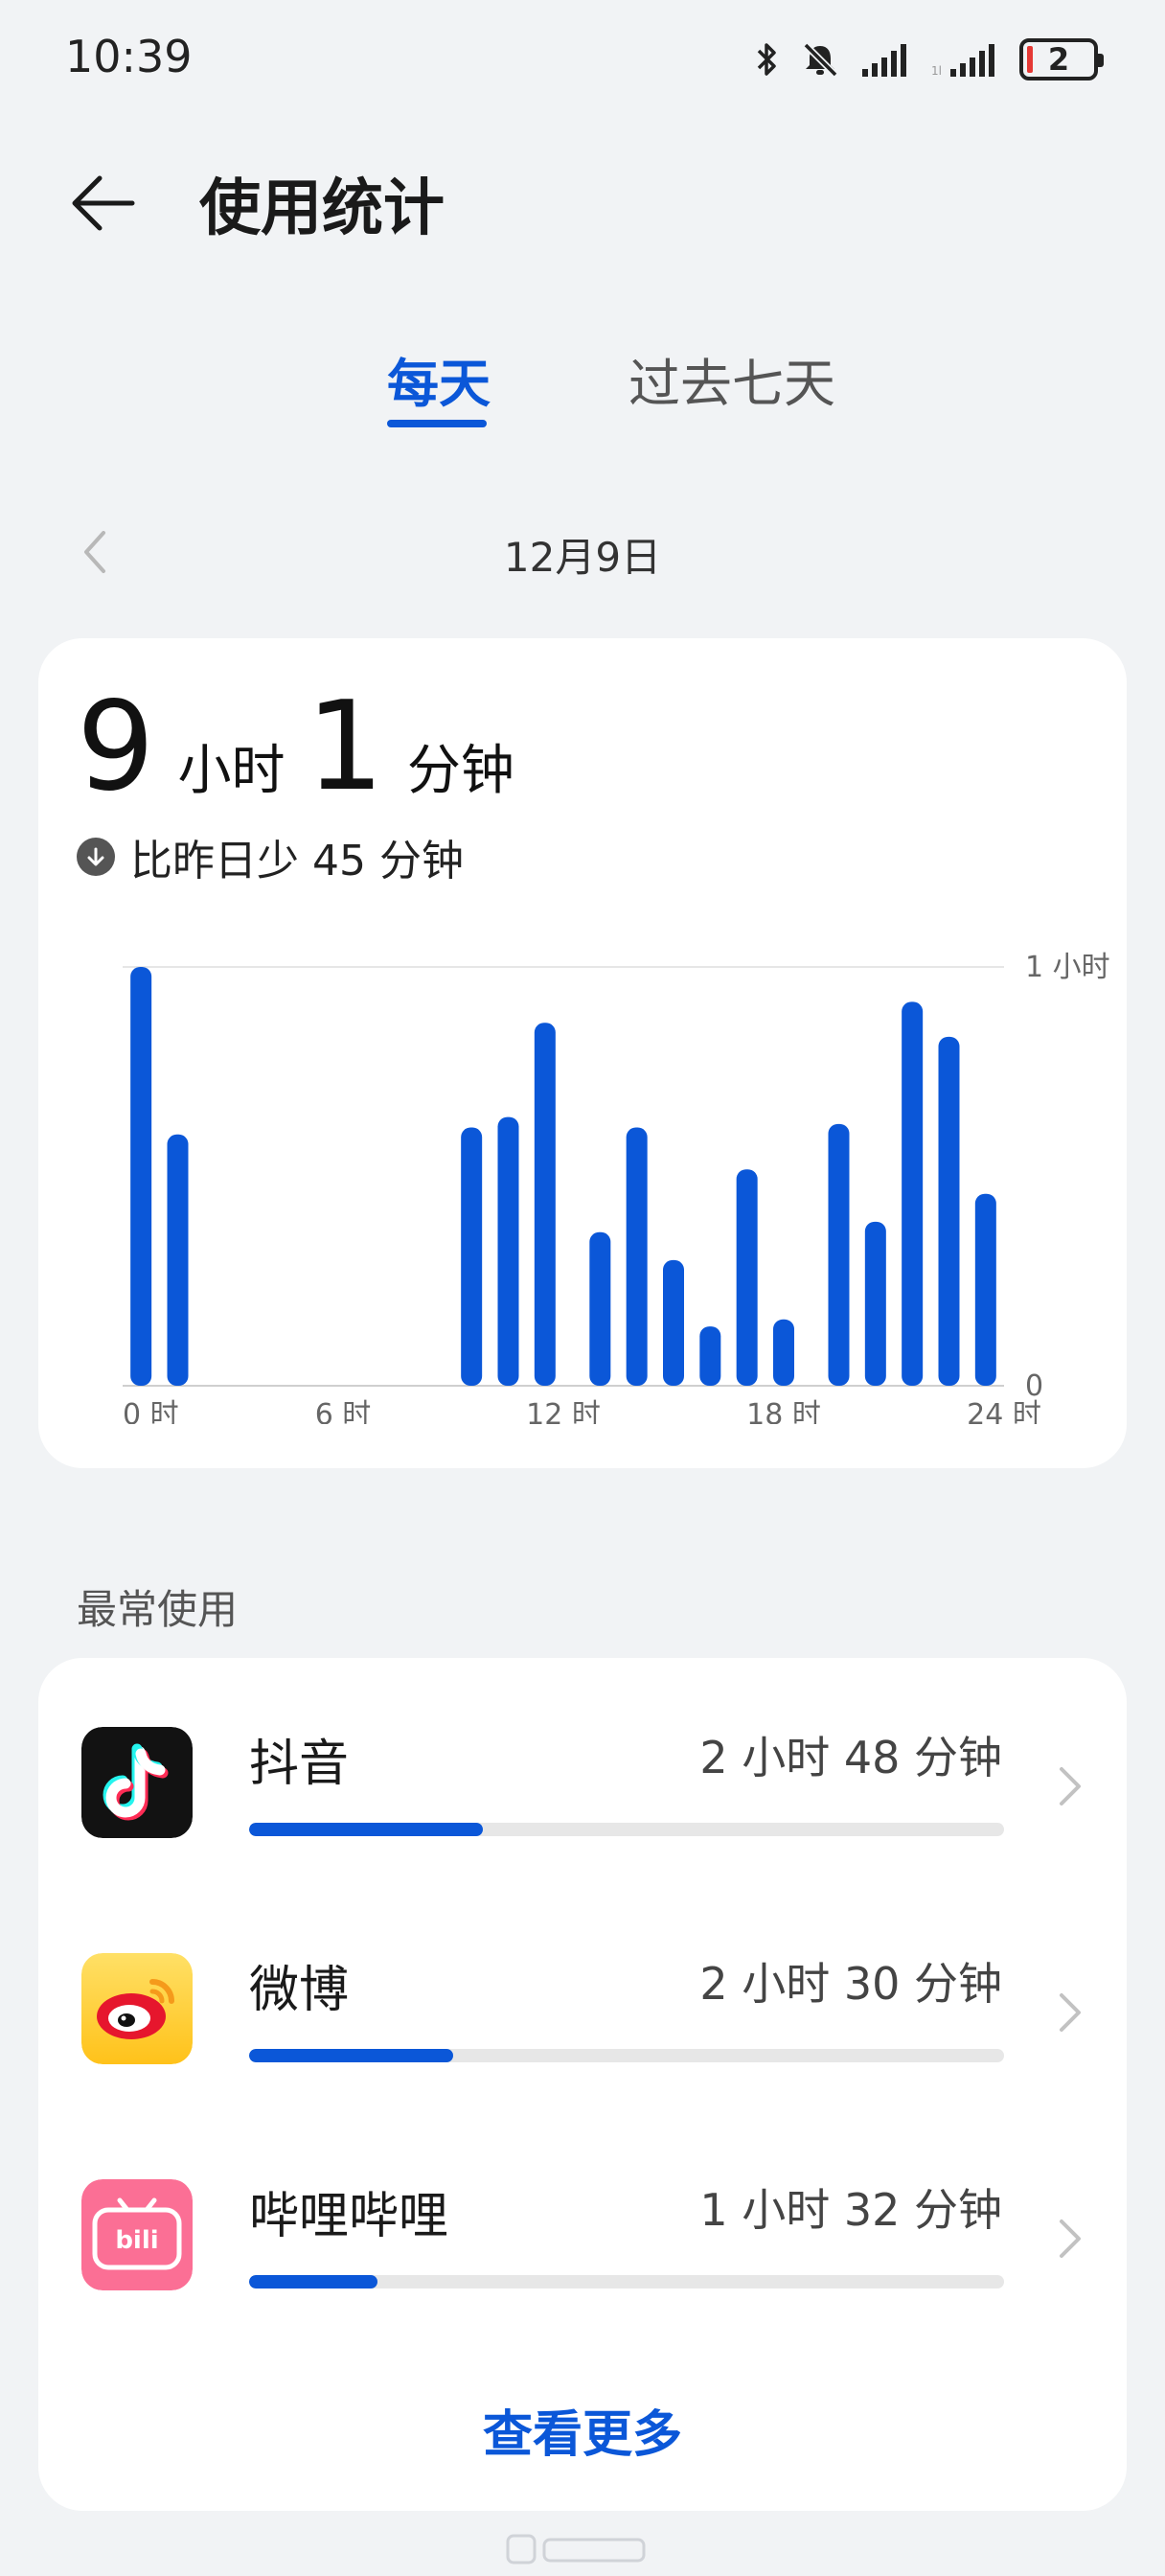  What do you see at coordinates (1034, 1386) in the screenshot?
I see `y-tick-label: 0` at bounding box center [1034, 1386].